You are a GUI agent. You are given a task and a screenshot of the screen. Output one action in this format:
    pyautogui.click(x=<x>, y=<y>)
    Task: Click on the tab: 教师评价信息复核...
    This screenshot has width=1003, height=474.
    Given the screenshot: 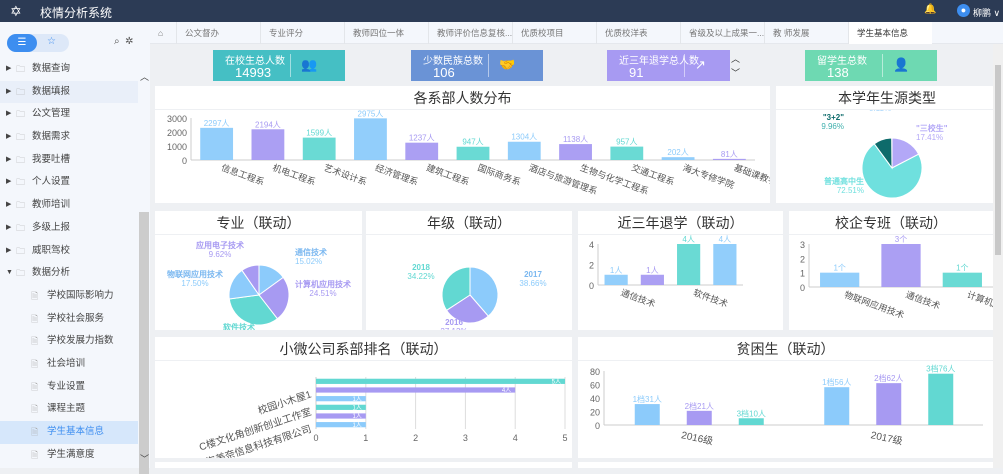 What is the action you would take?
    pyautogui.click(x=470, y=33)
    